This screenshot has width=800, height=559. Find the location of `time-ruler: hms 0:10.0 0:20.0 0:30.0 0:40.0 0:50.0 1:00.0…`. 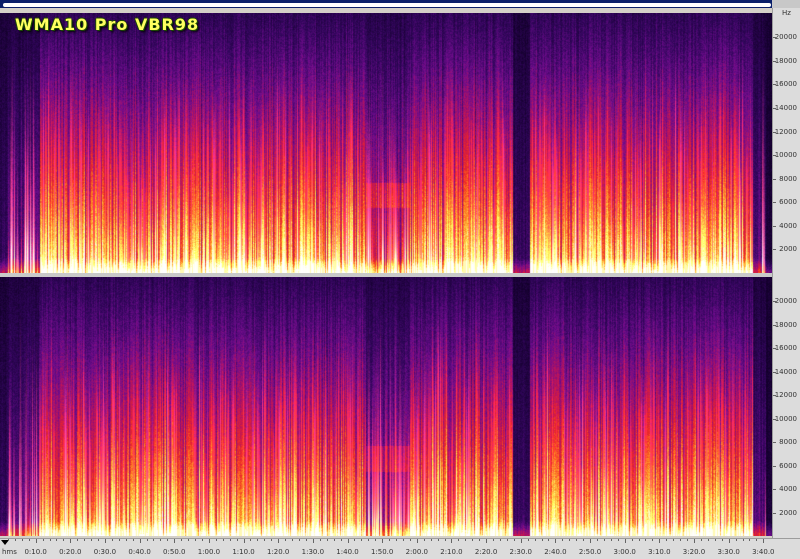

time-ruler: hms 0:10.0 0:20.0 0:30.0 0:40.0 0:50.0 1:00.0… is located at coordinates (400, 548).